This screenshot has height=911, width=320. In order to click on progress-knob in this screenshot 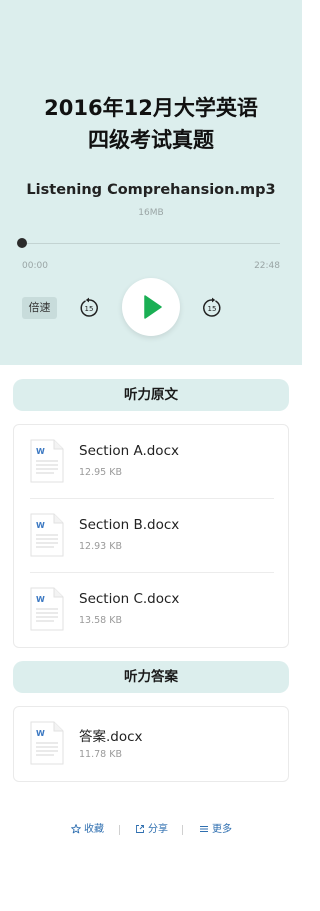, I will do `click(22, 243)`.